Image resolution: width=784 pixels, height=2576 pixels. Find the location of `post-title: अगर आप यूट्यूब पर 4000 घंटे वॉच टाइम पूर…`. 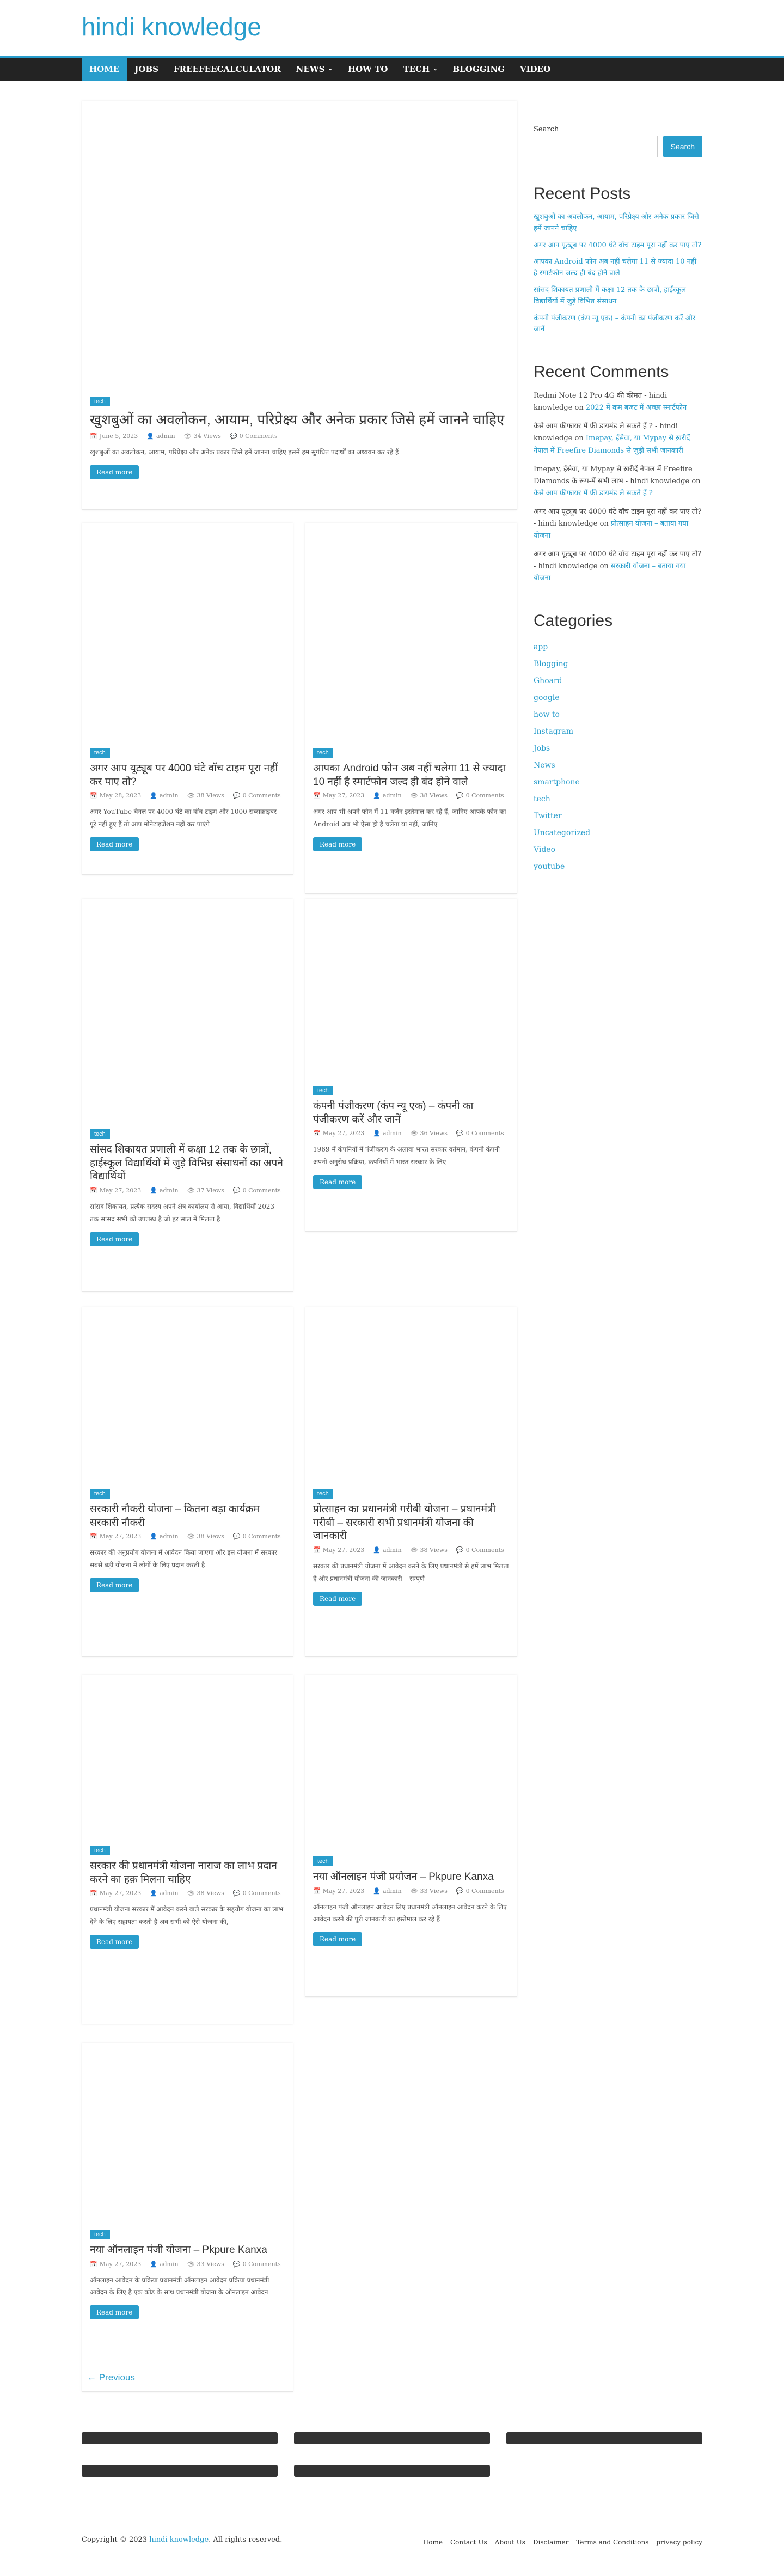

post-title: अगर आप यूट्यूब पर 4000 घंटे वॉच टाइम पूर… is located at coordinates (187, 775).